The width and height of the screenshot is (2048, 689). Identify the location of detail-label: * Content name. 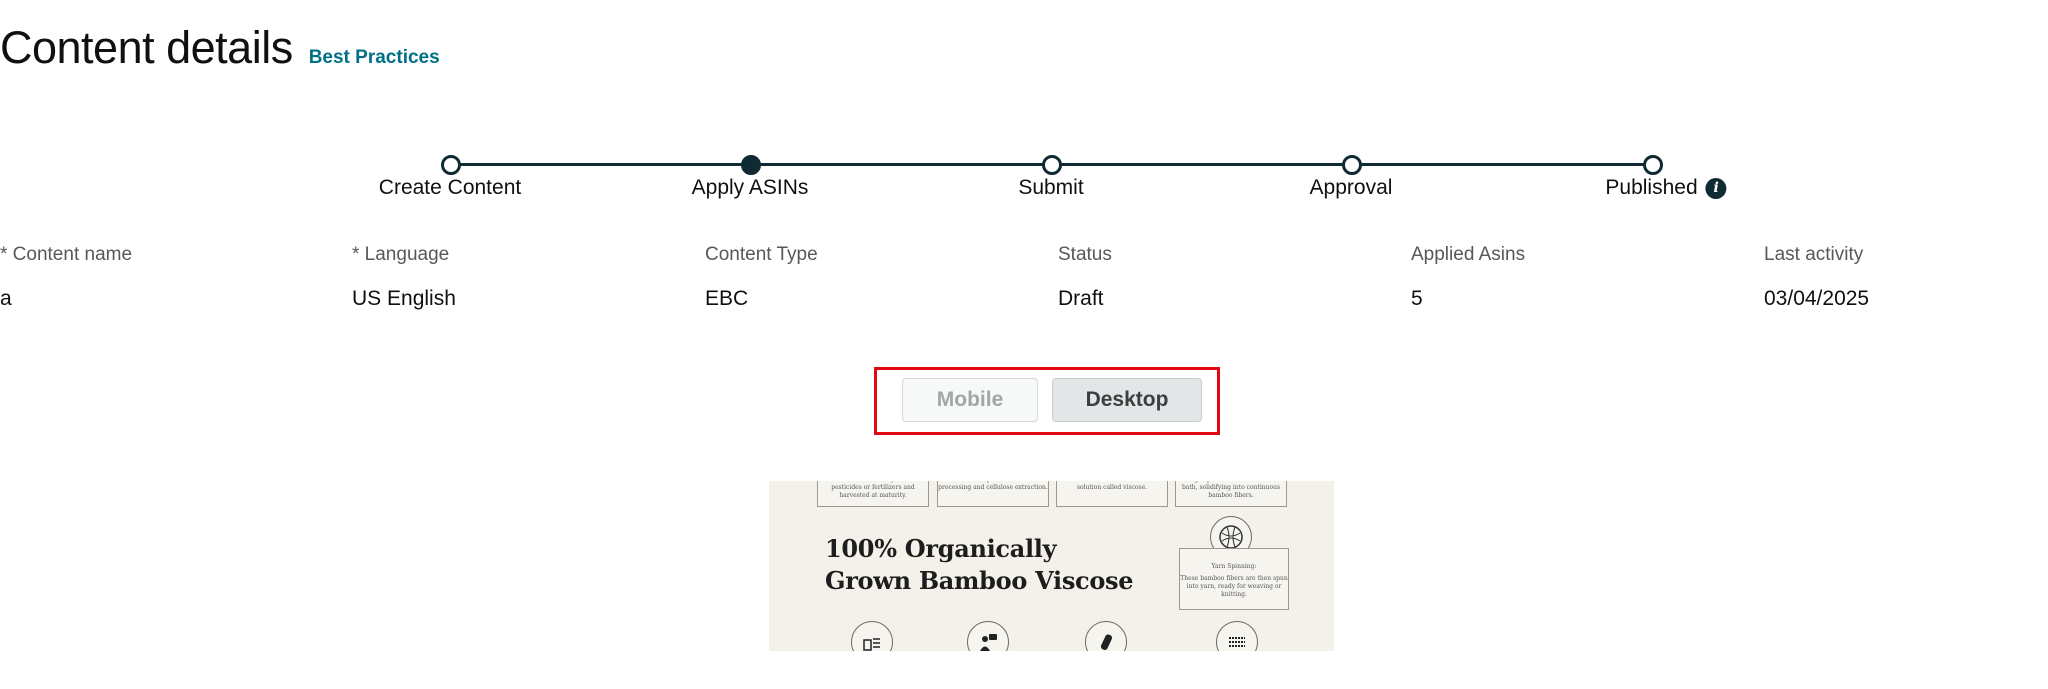
(66, 254).